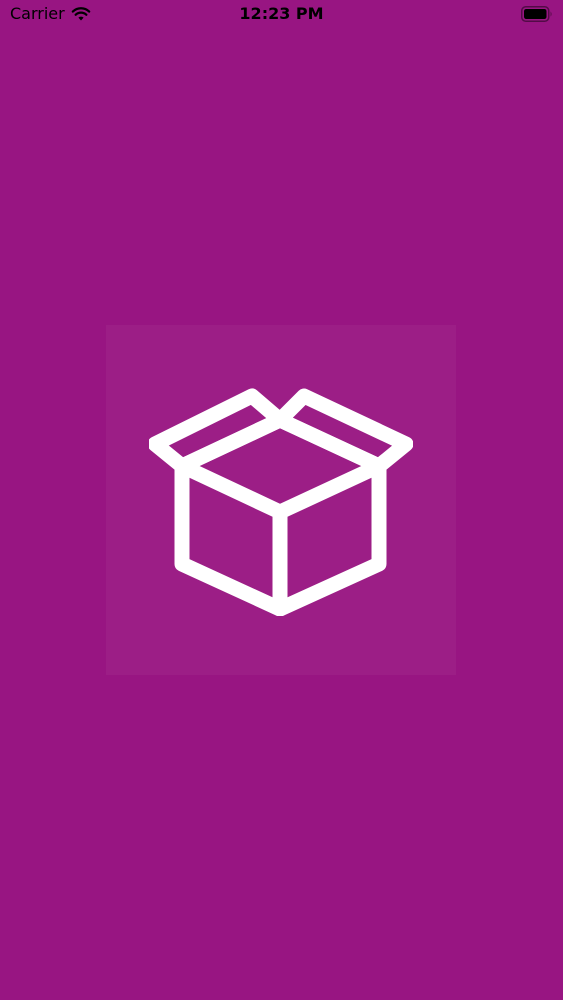 This screenshot has height=1000, width=563. What do you see at coordinates (536, 14) in the screenshot?
I see `battery-full-icon` at bounding box center [536, 14].